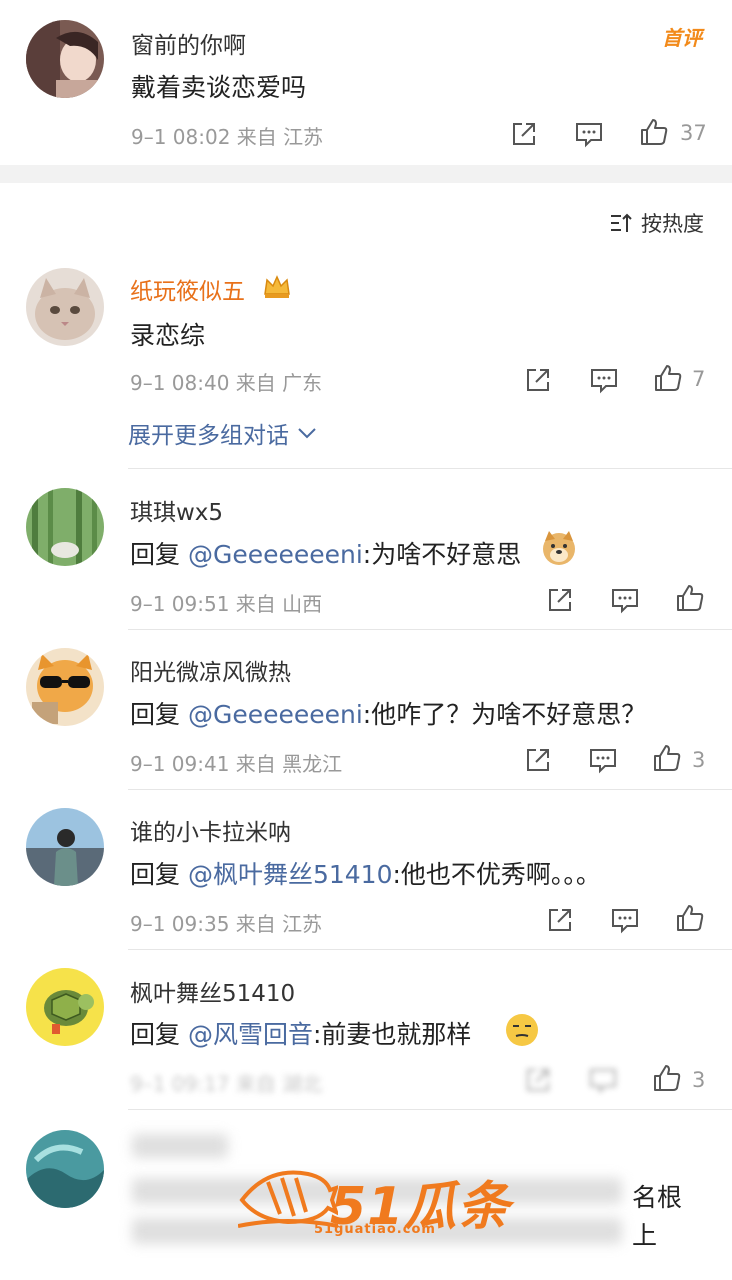 Image resolution: width=732 pixels, height=1280 pixels. I want to click on comment-text-tail: 名根, so click(657, 1197).